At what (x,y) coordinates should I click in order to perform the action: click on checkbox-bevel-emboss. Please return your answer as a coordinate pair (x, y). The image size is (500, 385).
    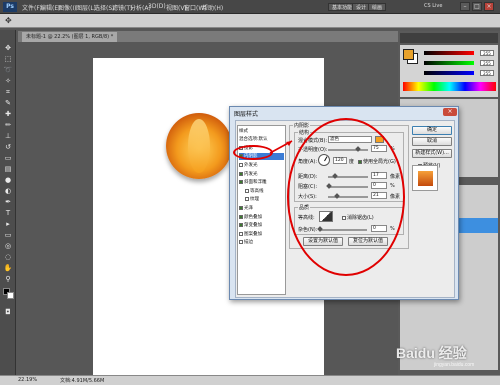
    Looking at the image, I should click on (241, 181).